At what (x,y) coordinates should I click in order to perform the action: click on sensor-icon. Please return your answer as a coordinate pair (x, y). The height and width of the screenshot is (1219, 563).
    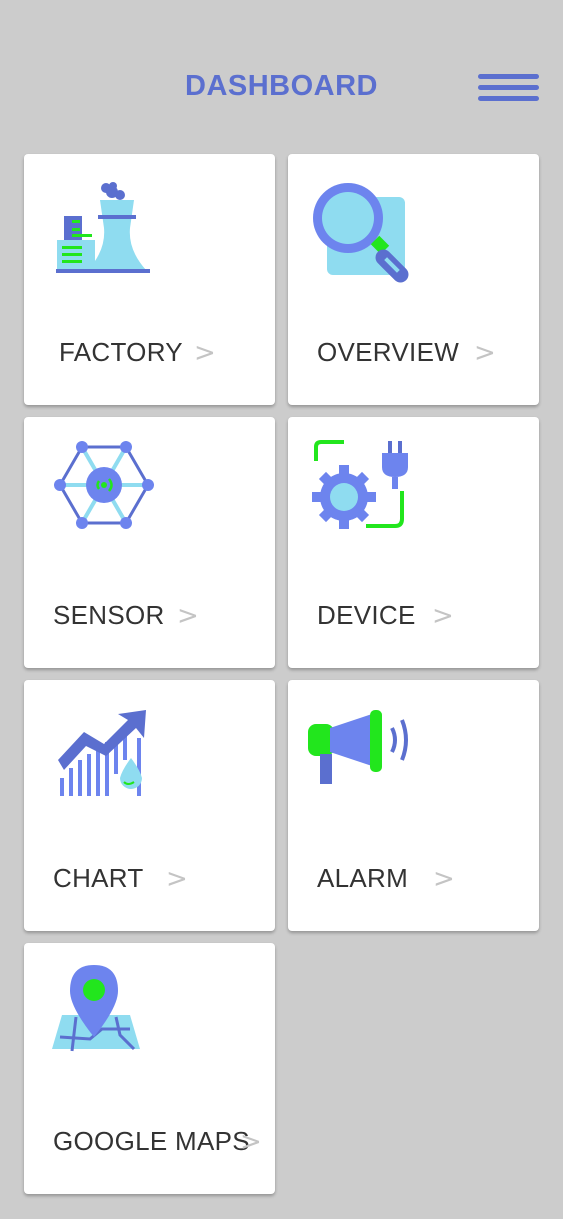
    Looking at the image, I should click on (104, 485).